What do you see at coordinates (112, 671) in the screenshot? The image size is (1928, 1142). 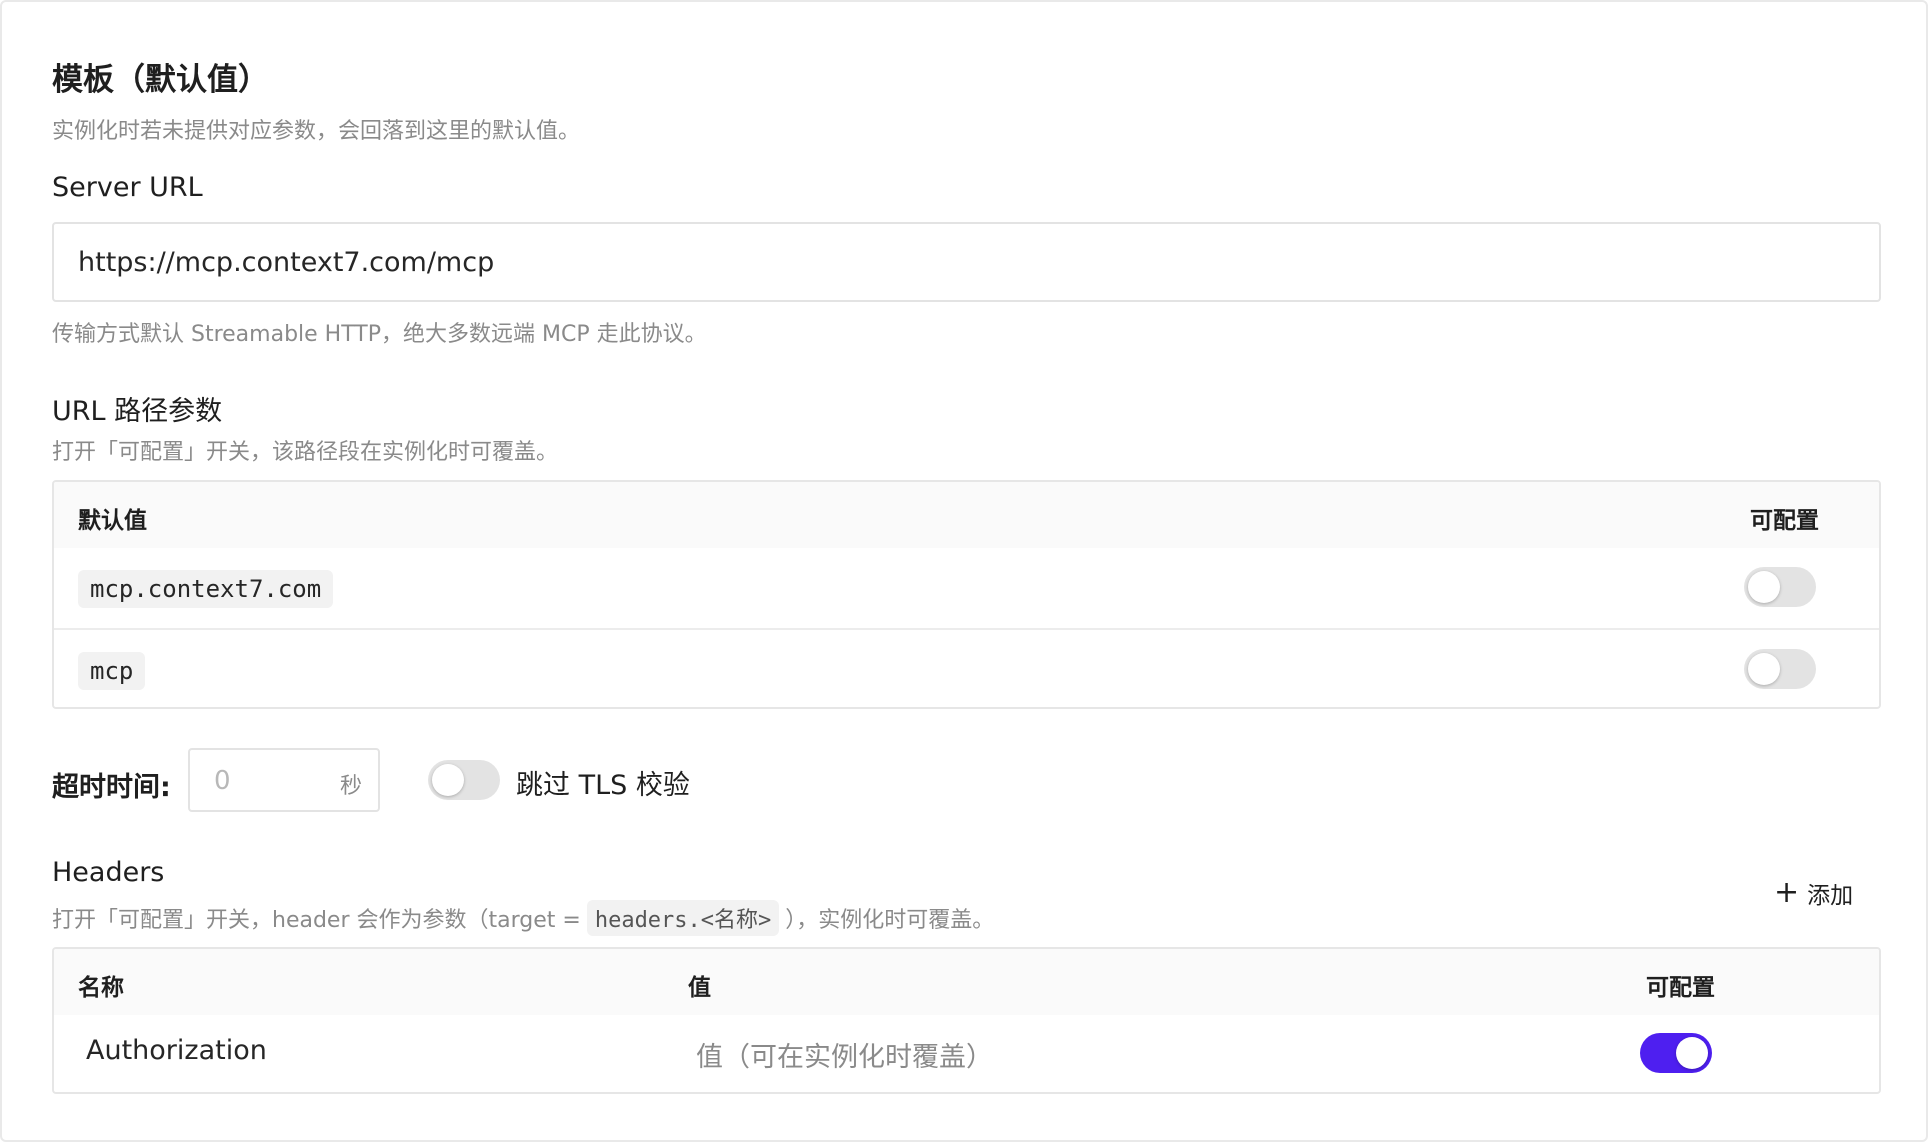 I see `path-segment-value: mcp` at bounding box center [112, 671].